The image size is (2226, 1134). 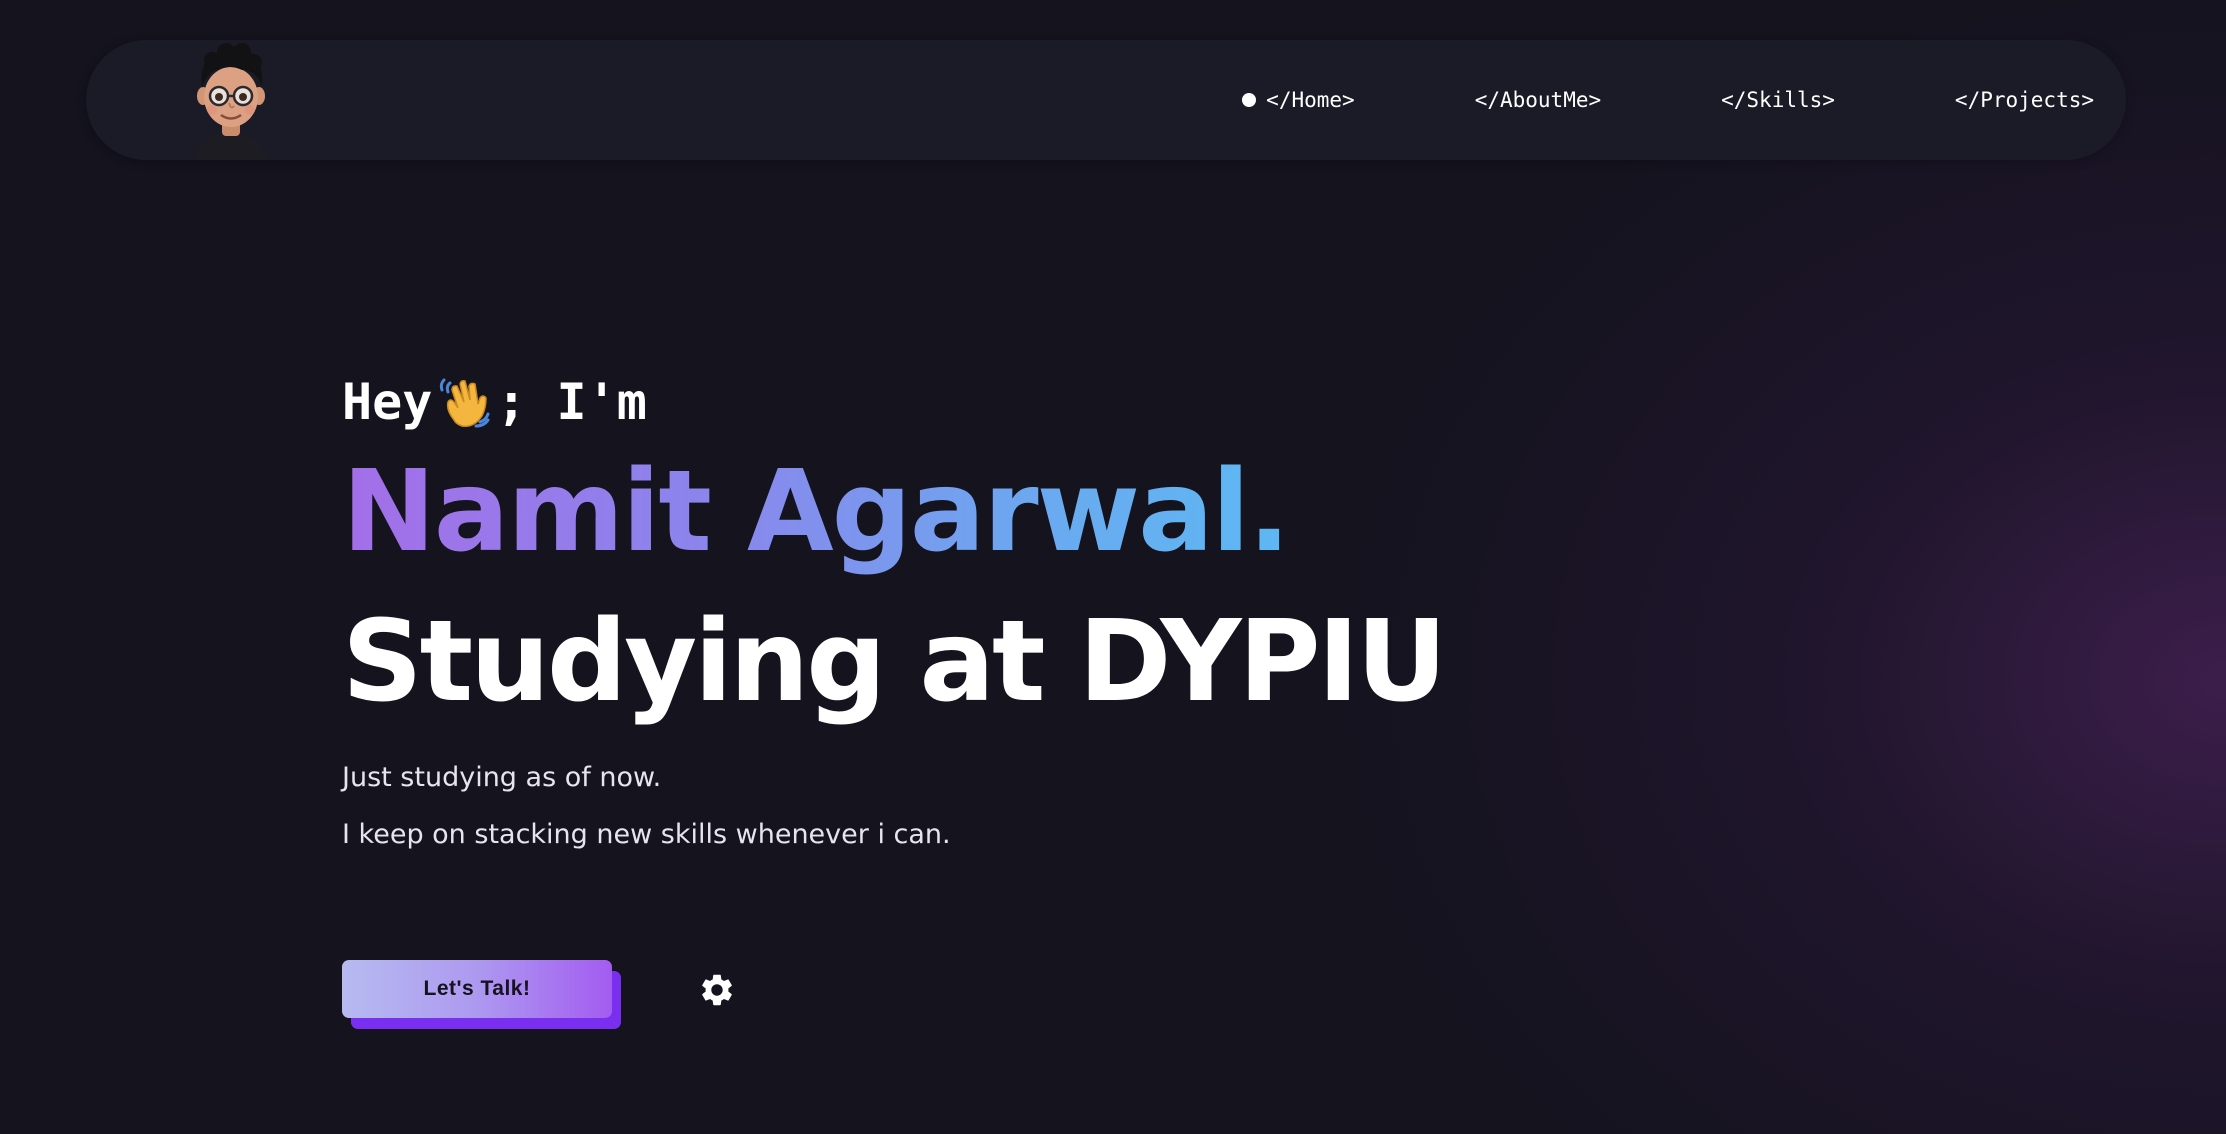 I want to click on active-indicator-dot, so click(x=1249, y=100).